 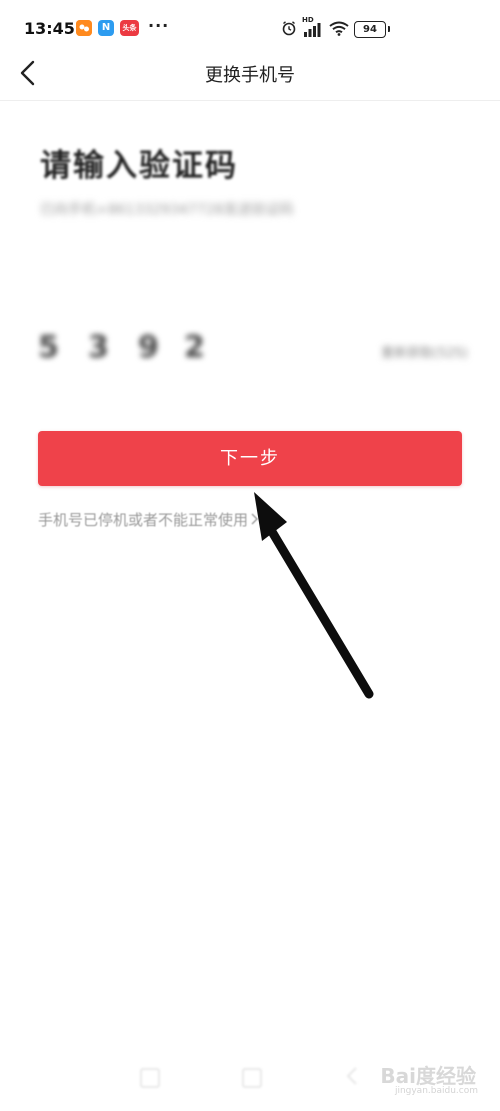 I want to click on battery-tip, so click(x=389, y=29).